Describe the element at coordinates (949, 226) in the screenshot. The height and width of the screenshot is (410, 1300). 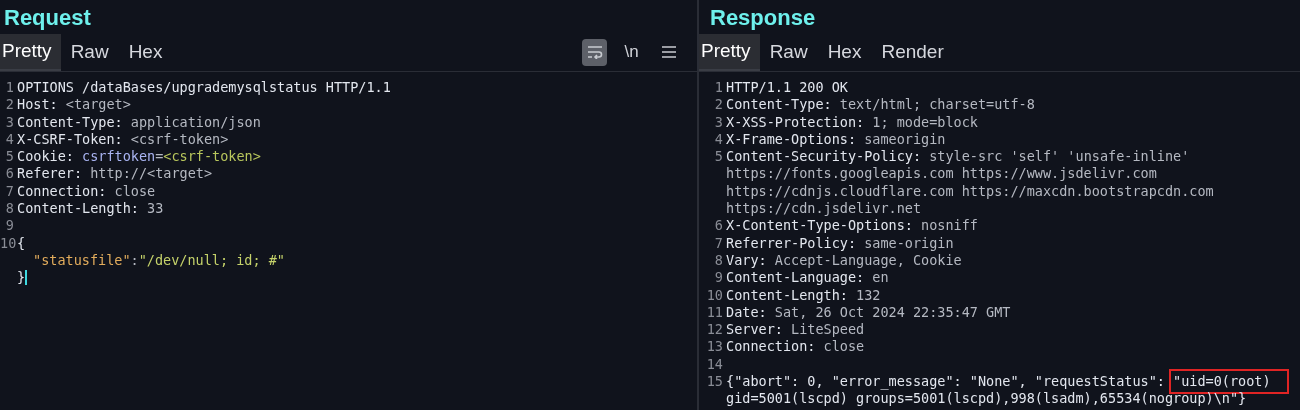
I see `code-text: nosniff` at that location.